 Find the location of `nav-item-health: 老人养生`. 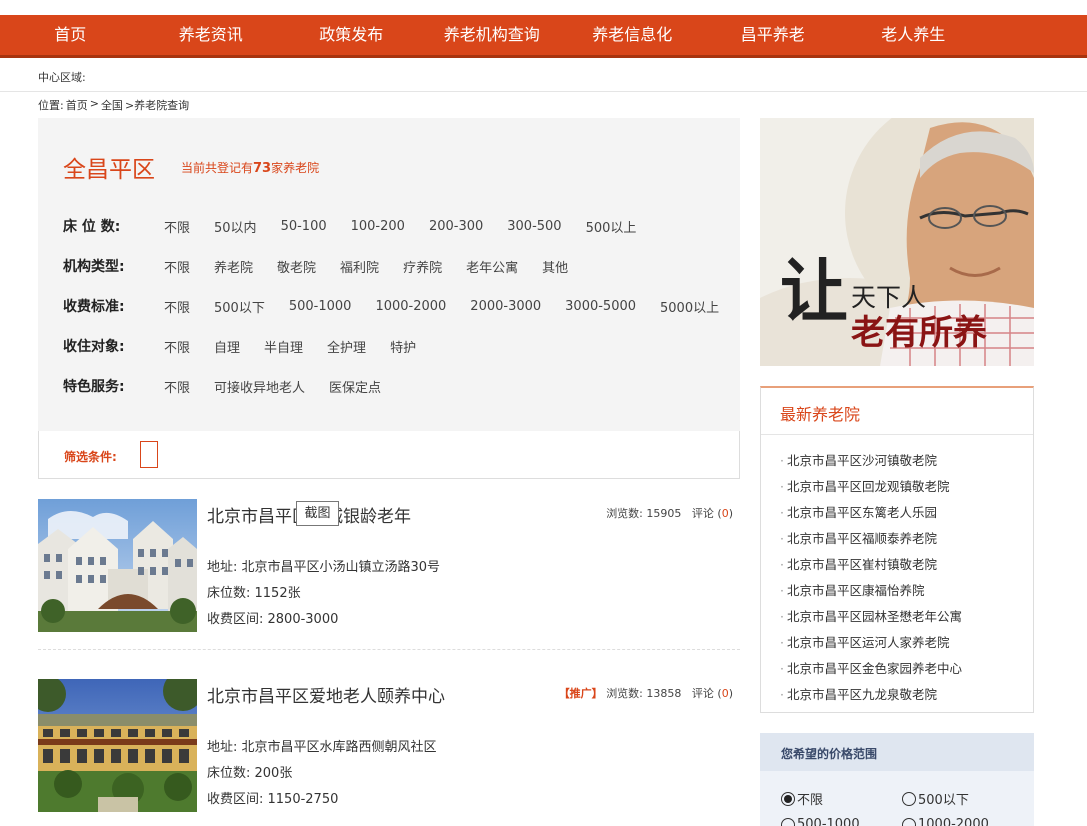

nav-item-health: 老人养生 is located at coordinates (913, 35).